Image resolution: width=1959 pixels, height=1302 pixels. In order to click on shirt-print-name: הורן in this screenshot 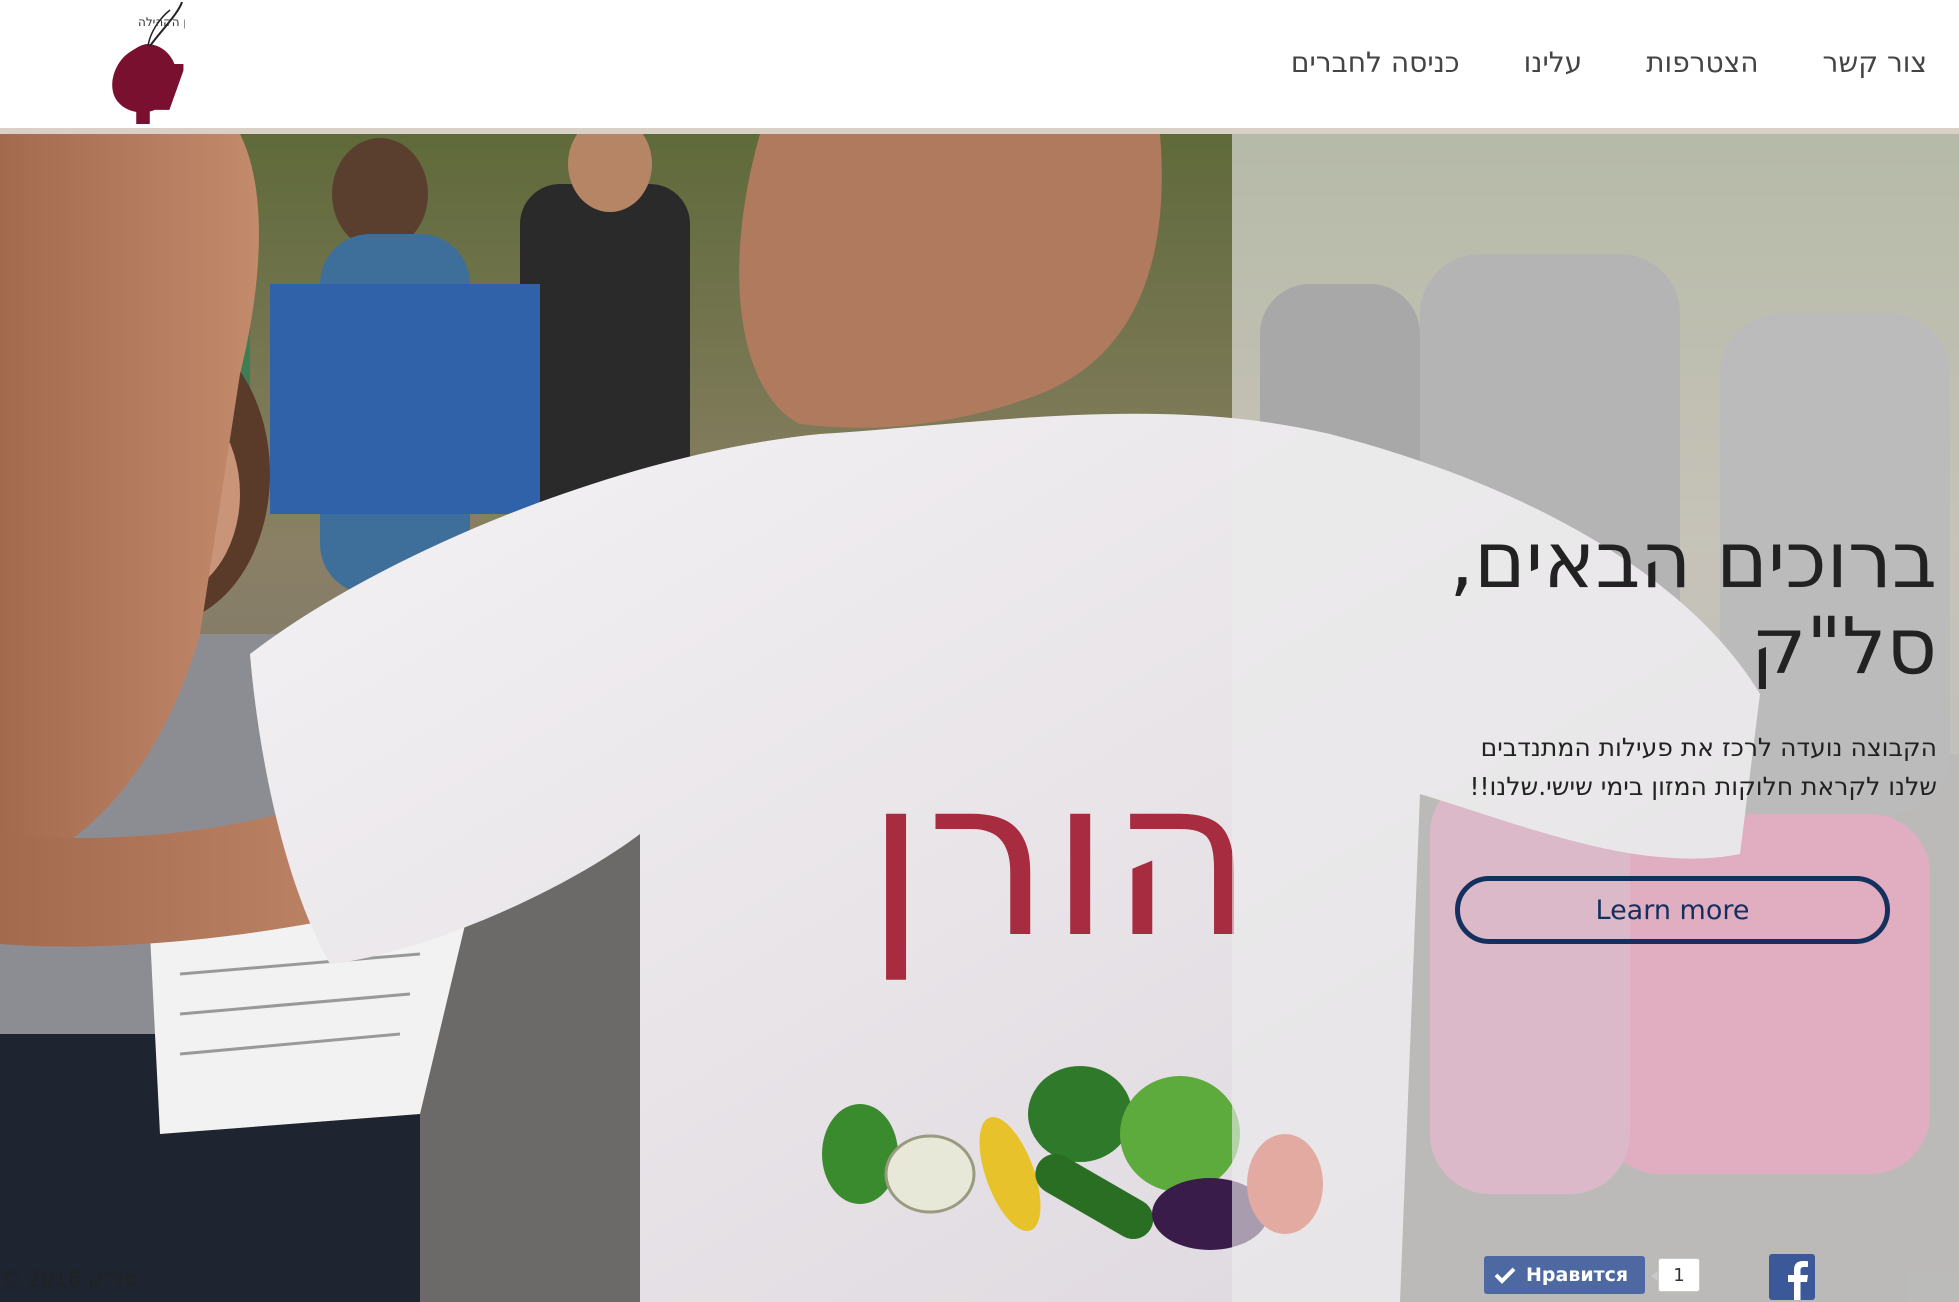, I will do `click(1060, 858)`.